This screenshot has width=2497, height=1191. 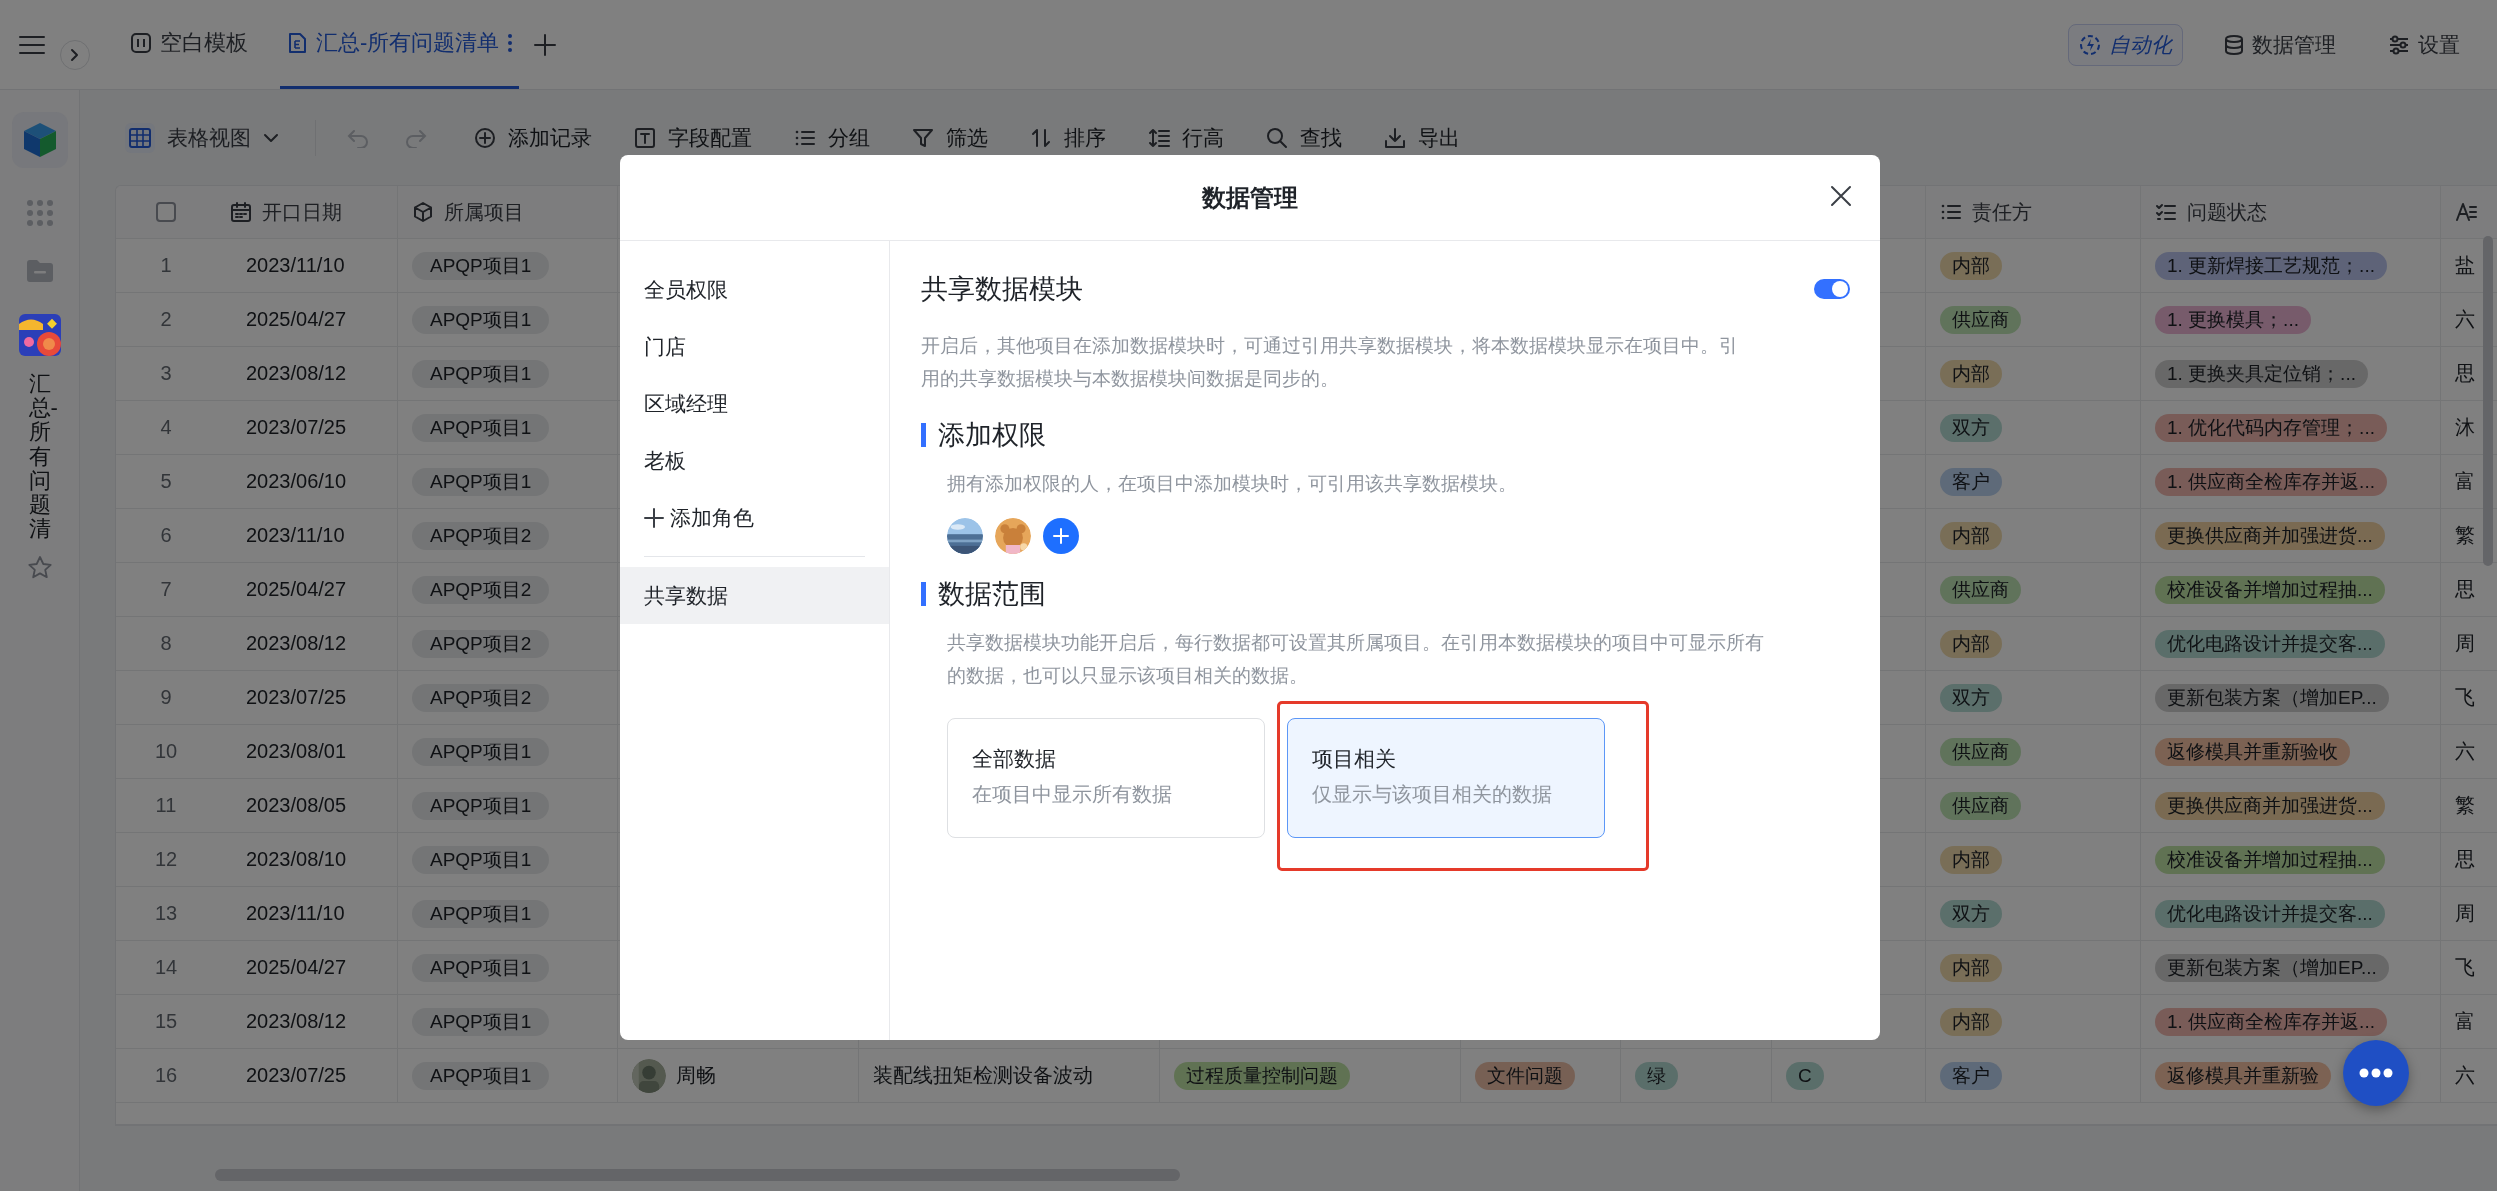 I want to click on search-icon, so click(x=1277, y=137).